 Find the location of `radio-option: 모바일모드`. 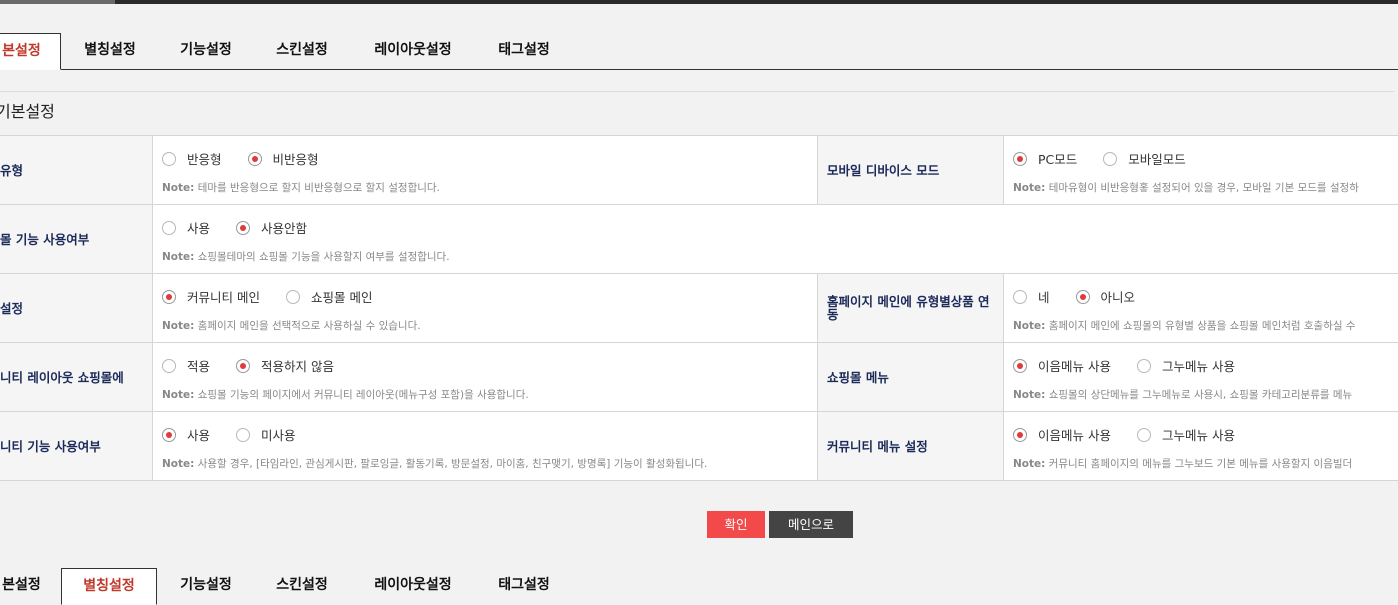

radio-option: 모바일모드 is located at coordinates (1144, 158).